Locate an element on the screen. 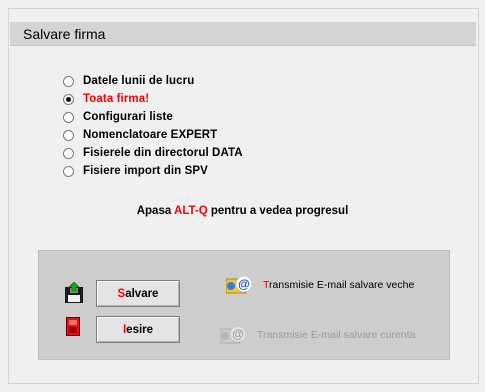 This screenshot has width=485, height=392. send-current-backup-email-link: @ Transmisie E-mail salvare curenta is located at coordinates (317, 335).